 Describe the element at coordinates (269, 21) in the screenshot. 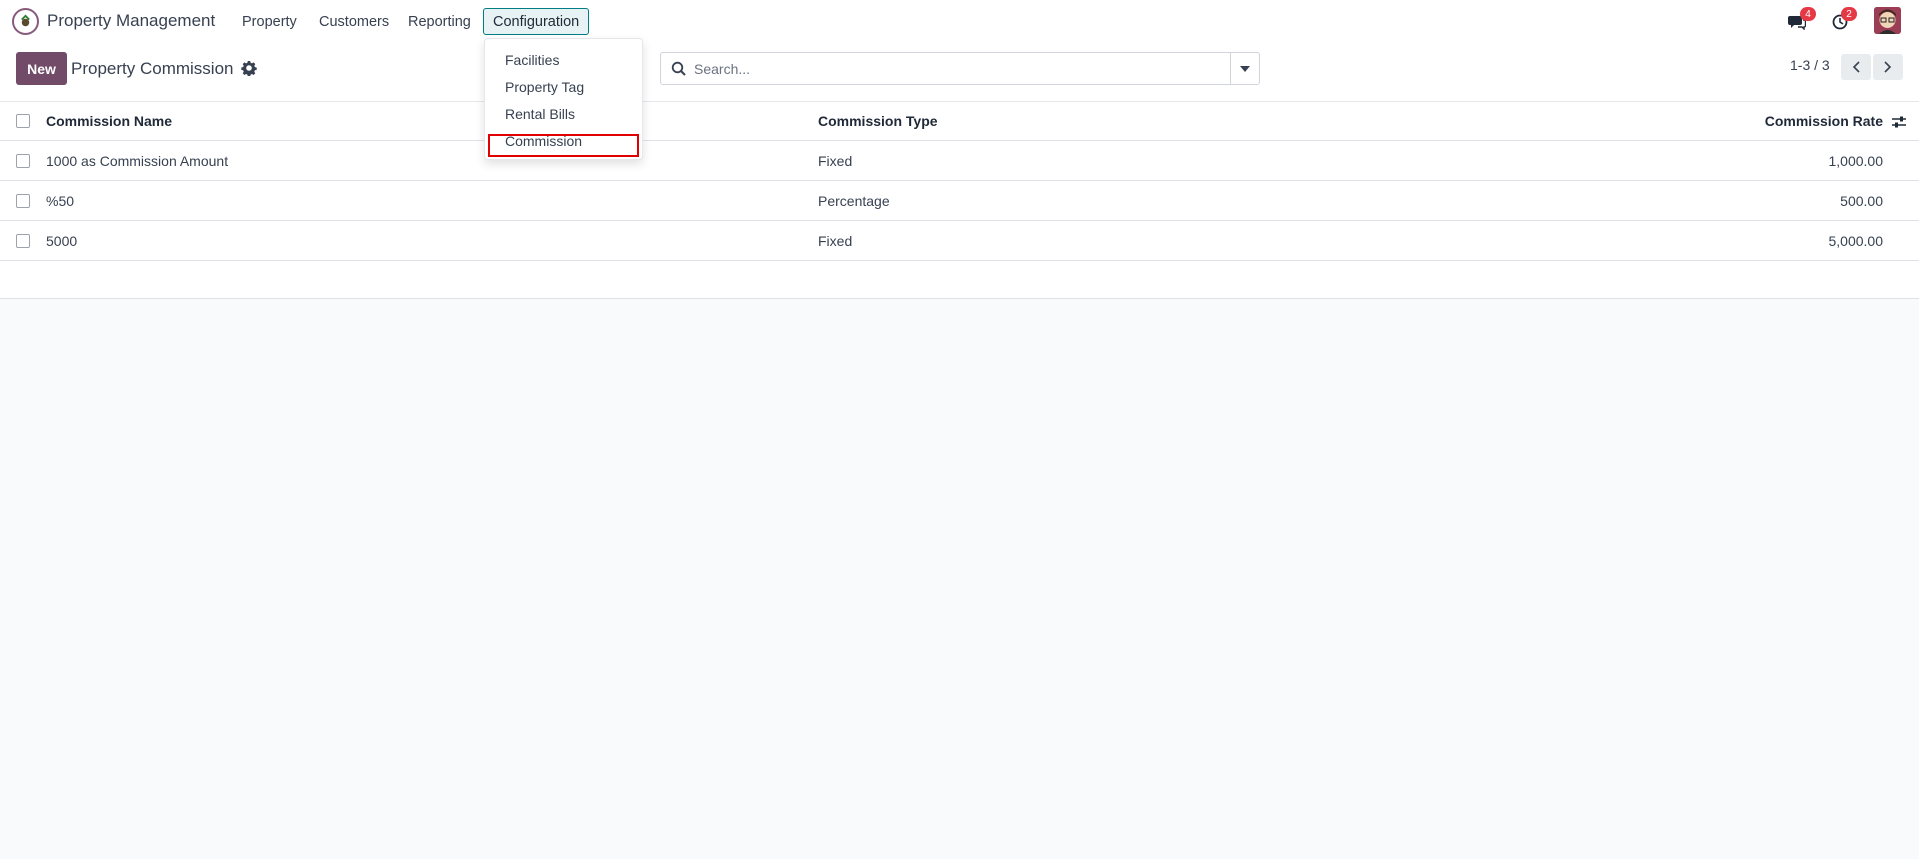

I see `menu-property: Property` at that location.